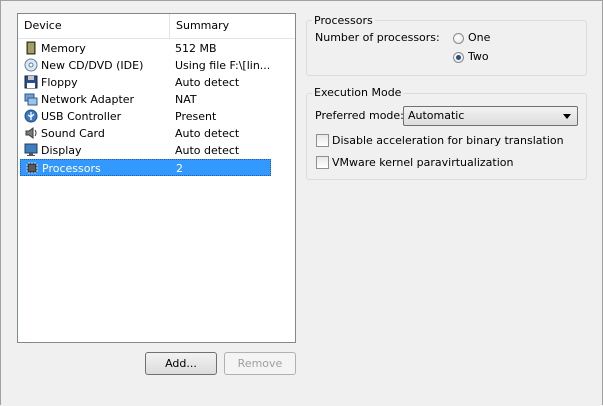 This screenshot has height=406, width=603. What do you see at coordinates (92, 65) in the screenshot?
I see `device-name: New CD/DVD (IDE)` at bounding box center [92, 65].